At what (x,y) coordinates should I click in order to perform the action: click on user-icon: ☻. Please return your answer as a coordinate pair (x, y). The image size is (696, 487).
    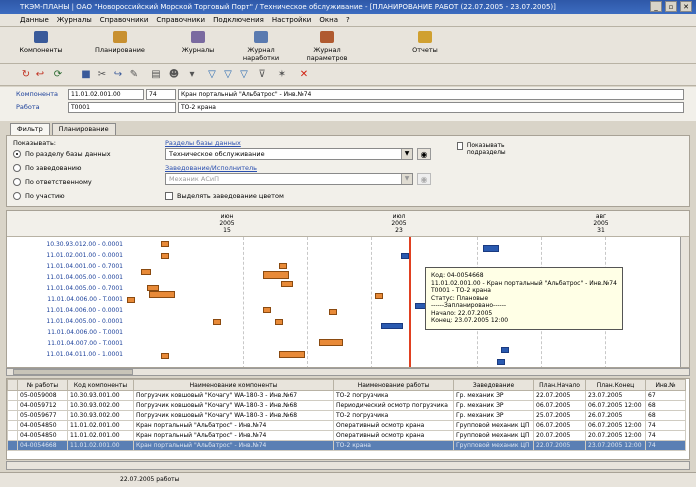
    Looking at the image, I should click on (174, 75).